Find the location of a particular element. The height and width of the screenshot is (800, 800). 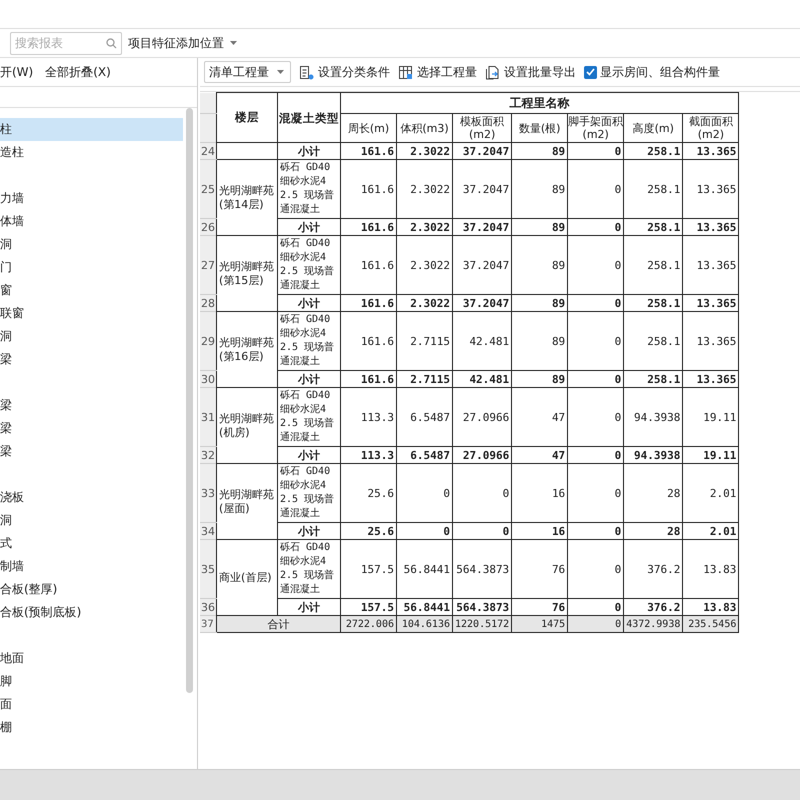

tree-item: 面 is located at coordinates (91, 704).